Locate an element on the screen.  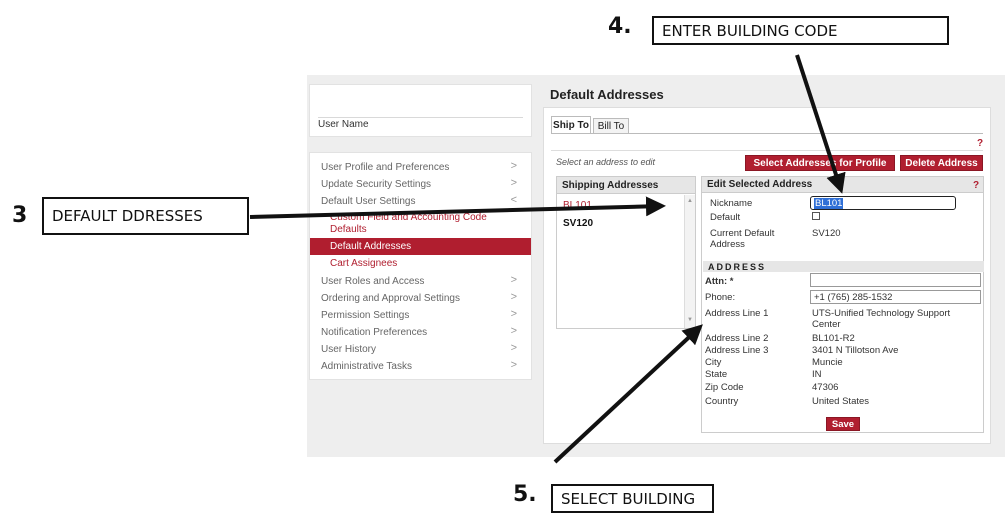
sidebar-item-label: Administrative Tasks is located at coordinates (366, 366).